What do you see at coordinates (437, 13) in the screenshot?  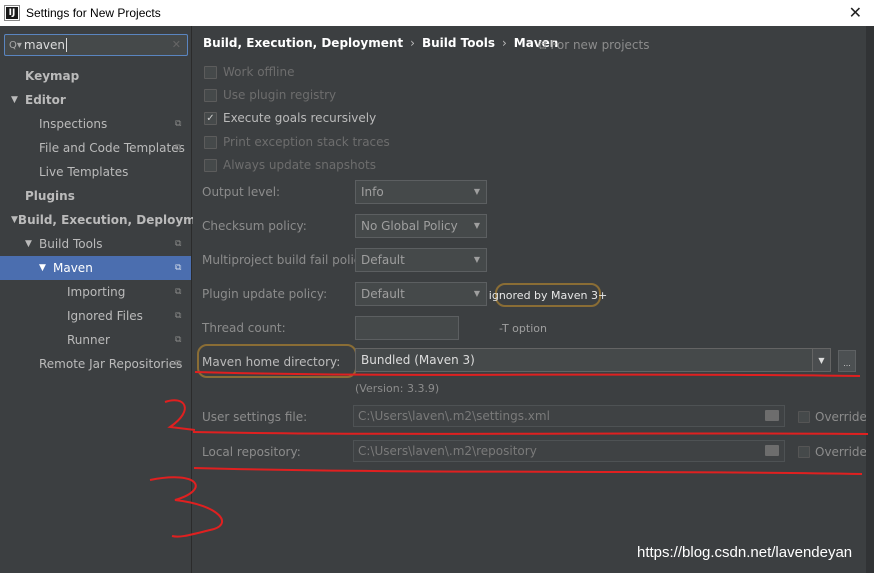 I see `title-bar: IJ Settings for New Projects ✕` at bounding box center [437, 13].